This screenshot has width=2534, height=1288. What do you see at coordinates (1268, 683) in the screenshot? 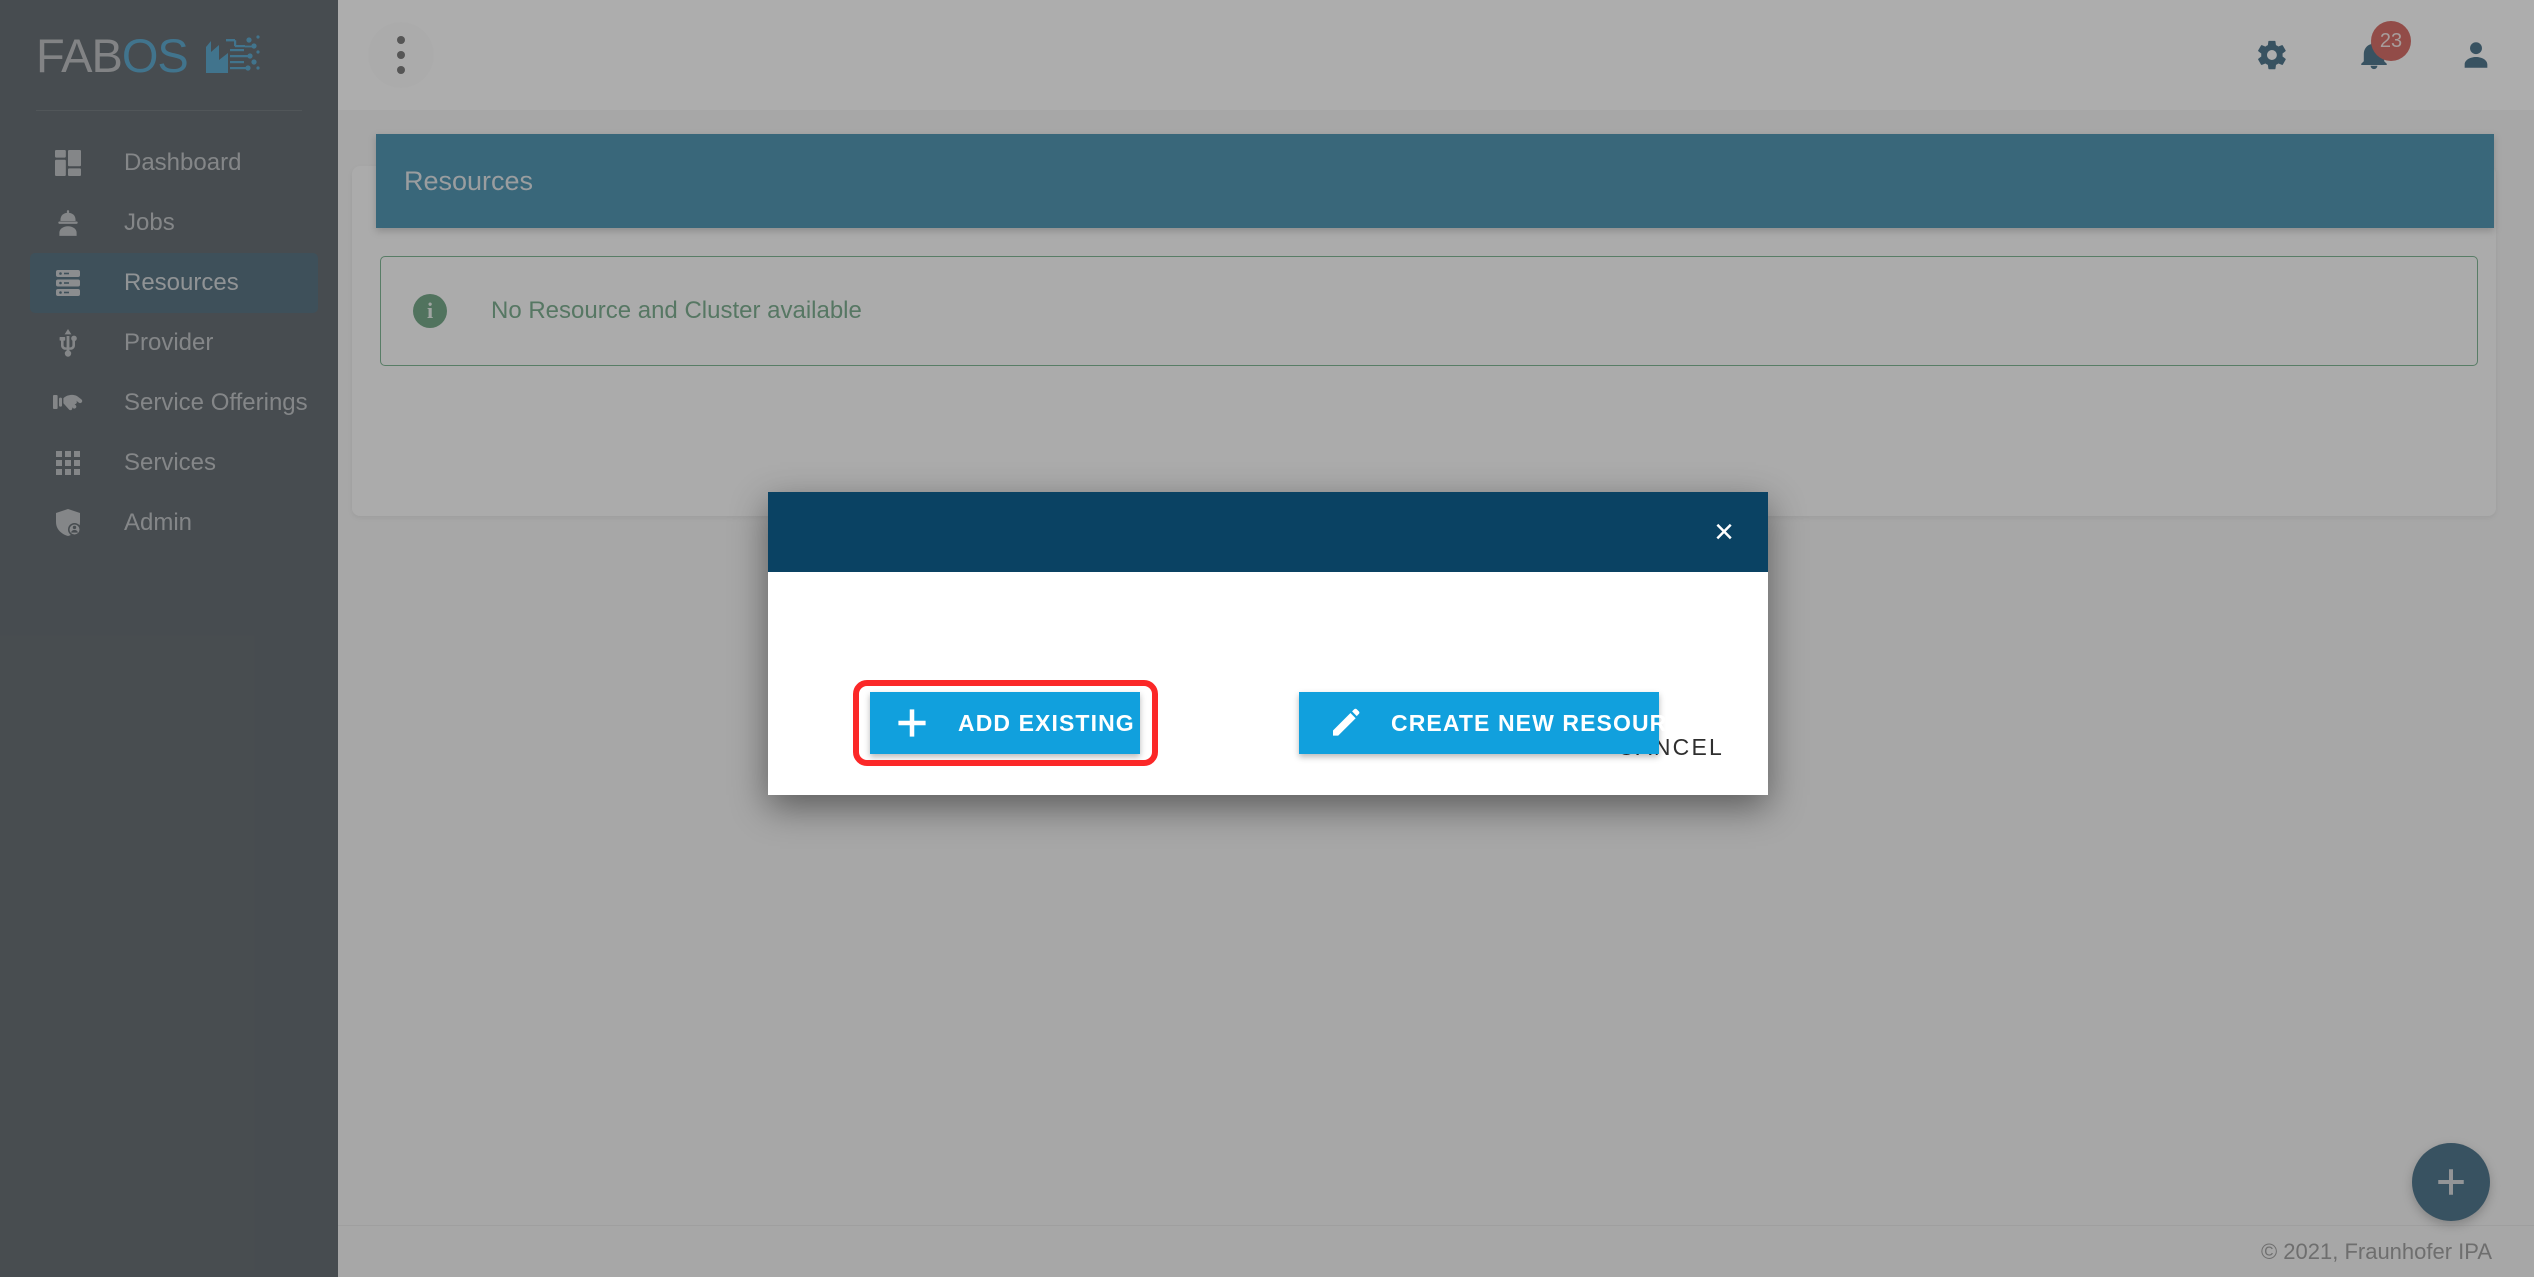
I see `dialog-body: ADD EXISTING CREATE NEW RESOURCE CANCEL` at bounding box center [1268, 683].